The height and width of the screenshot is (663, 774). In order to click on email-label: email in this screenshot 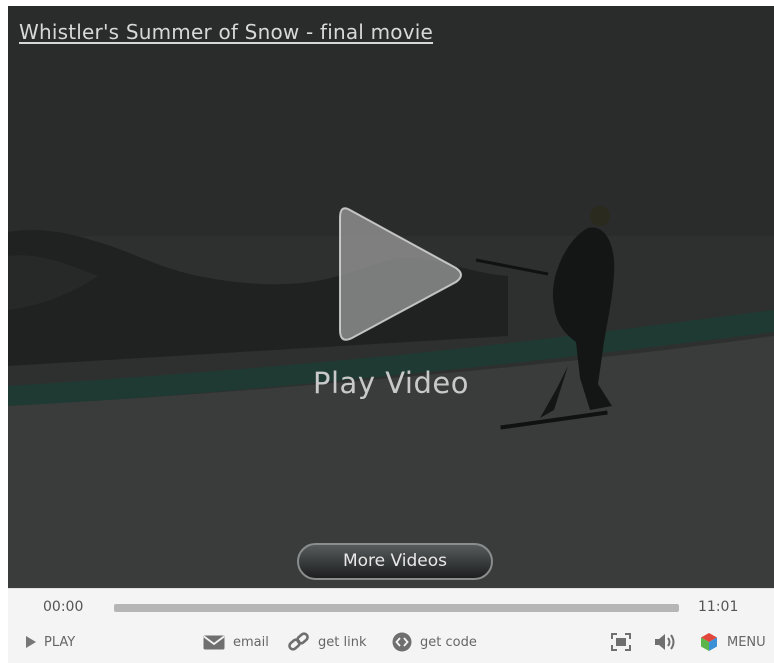, I will do `click(251, 642)`.